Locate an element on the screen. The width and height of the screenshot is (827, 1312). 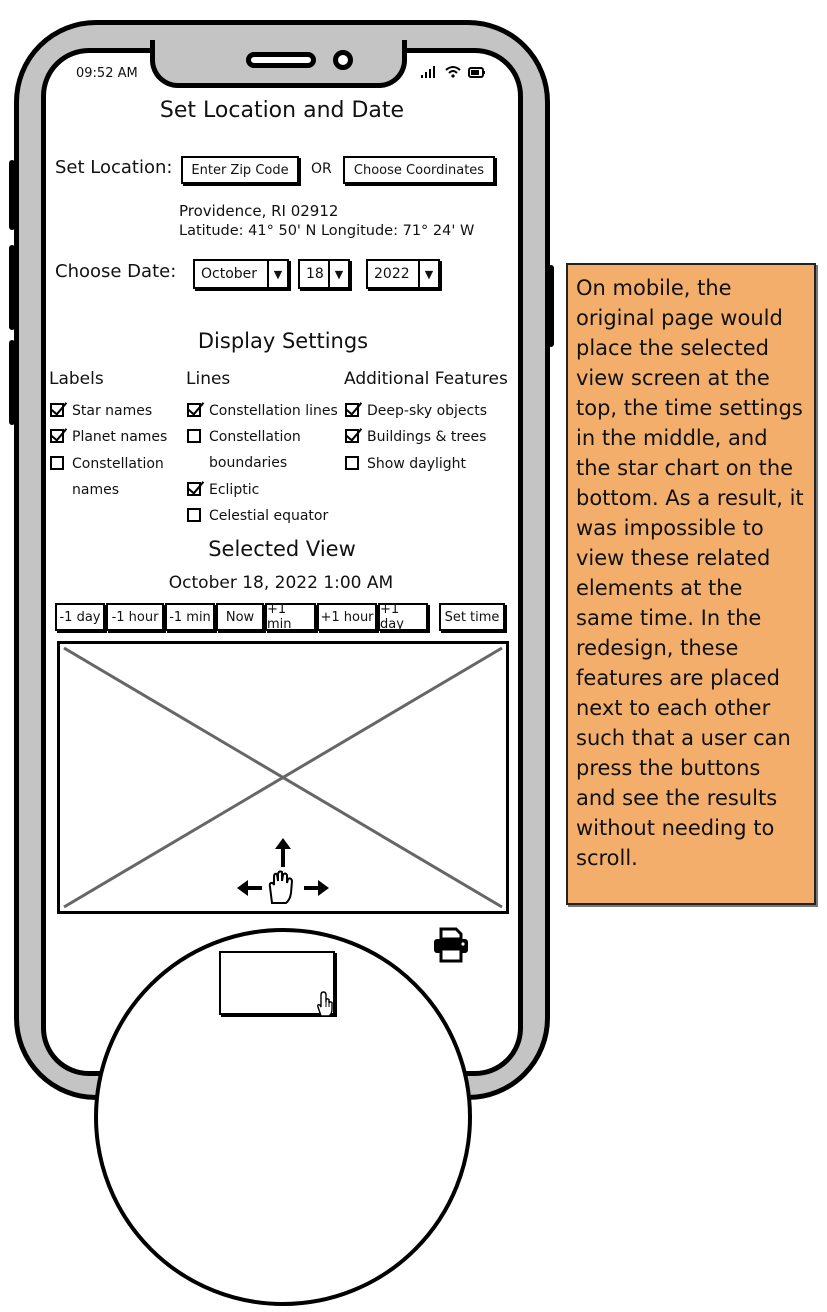
features-heading: Additional Features is located at coordinates (426, 379).